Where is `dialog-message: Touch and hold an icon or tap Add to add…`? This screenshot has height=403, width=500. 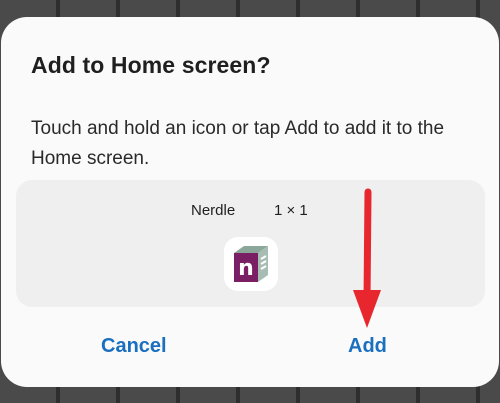
dialog-message: Touch and hold an icon or tap Add to add… is located at coordinates (238, 143).